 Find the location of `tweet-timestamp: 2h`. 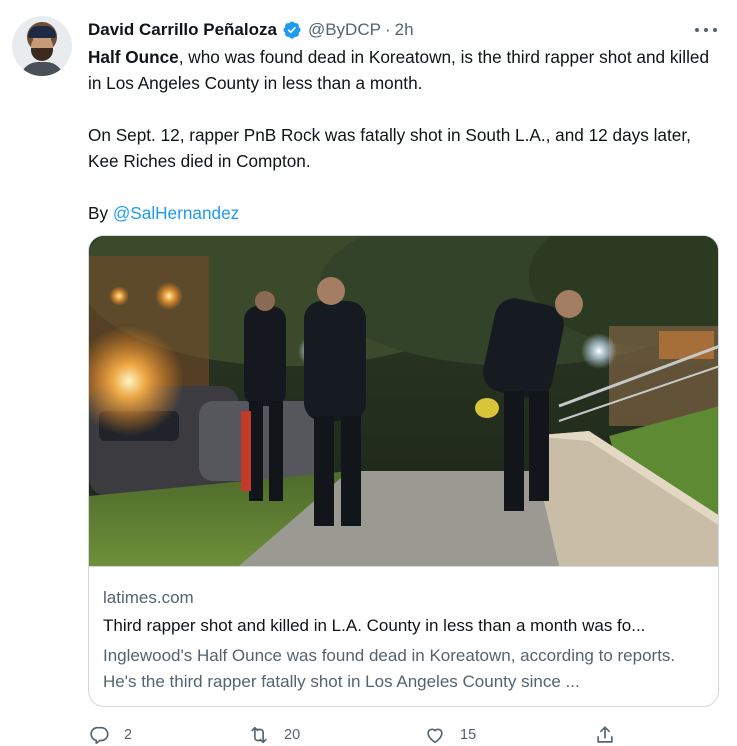

tweet-timestamp: 2h is located at coordinates (404, 30).